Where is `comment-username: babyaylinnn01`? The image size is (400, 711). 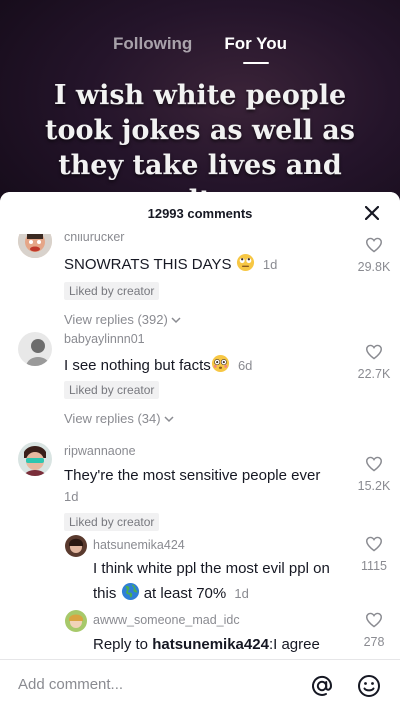 comment-username: babyaylinnn01 is located at coordinates (104, 339).